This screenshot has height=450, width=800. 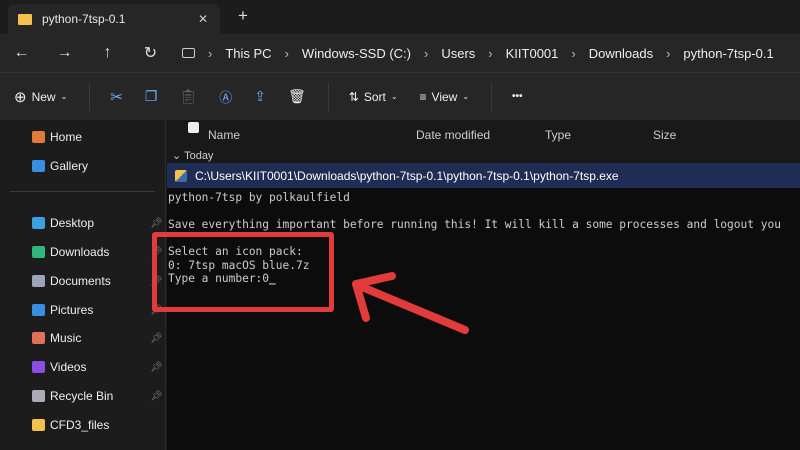 I want to click on computer-icon, so click(x=188, y=53).